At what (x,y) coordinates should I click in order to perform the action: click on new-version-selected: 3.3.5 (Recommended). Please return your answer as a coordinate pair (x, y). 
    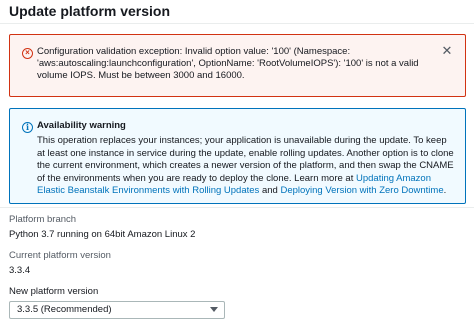
    Looking at the image, I should click on (64, 309).